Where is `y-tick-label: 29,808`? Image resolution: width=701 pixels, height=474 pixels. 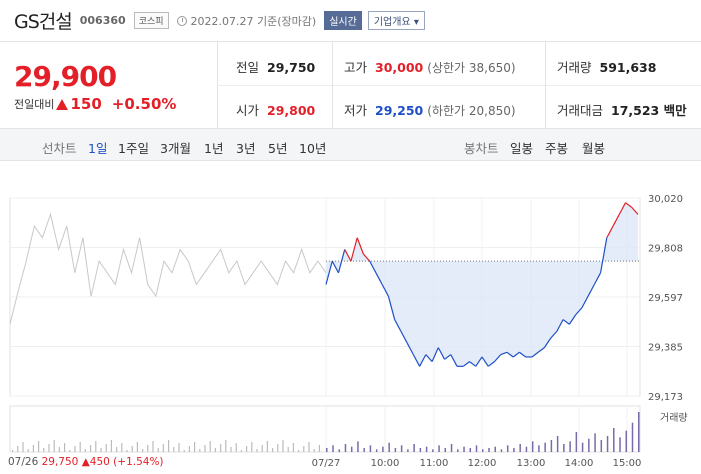 y-tick-label: 29,808 is located at coordinates (665, 249).